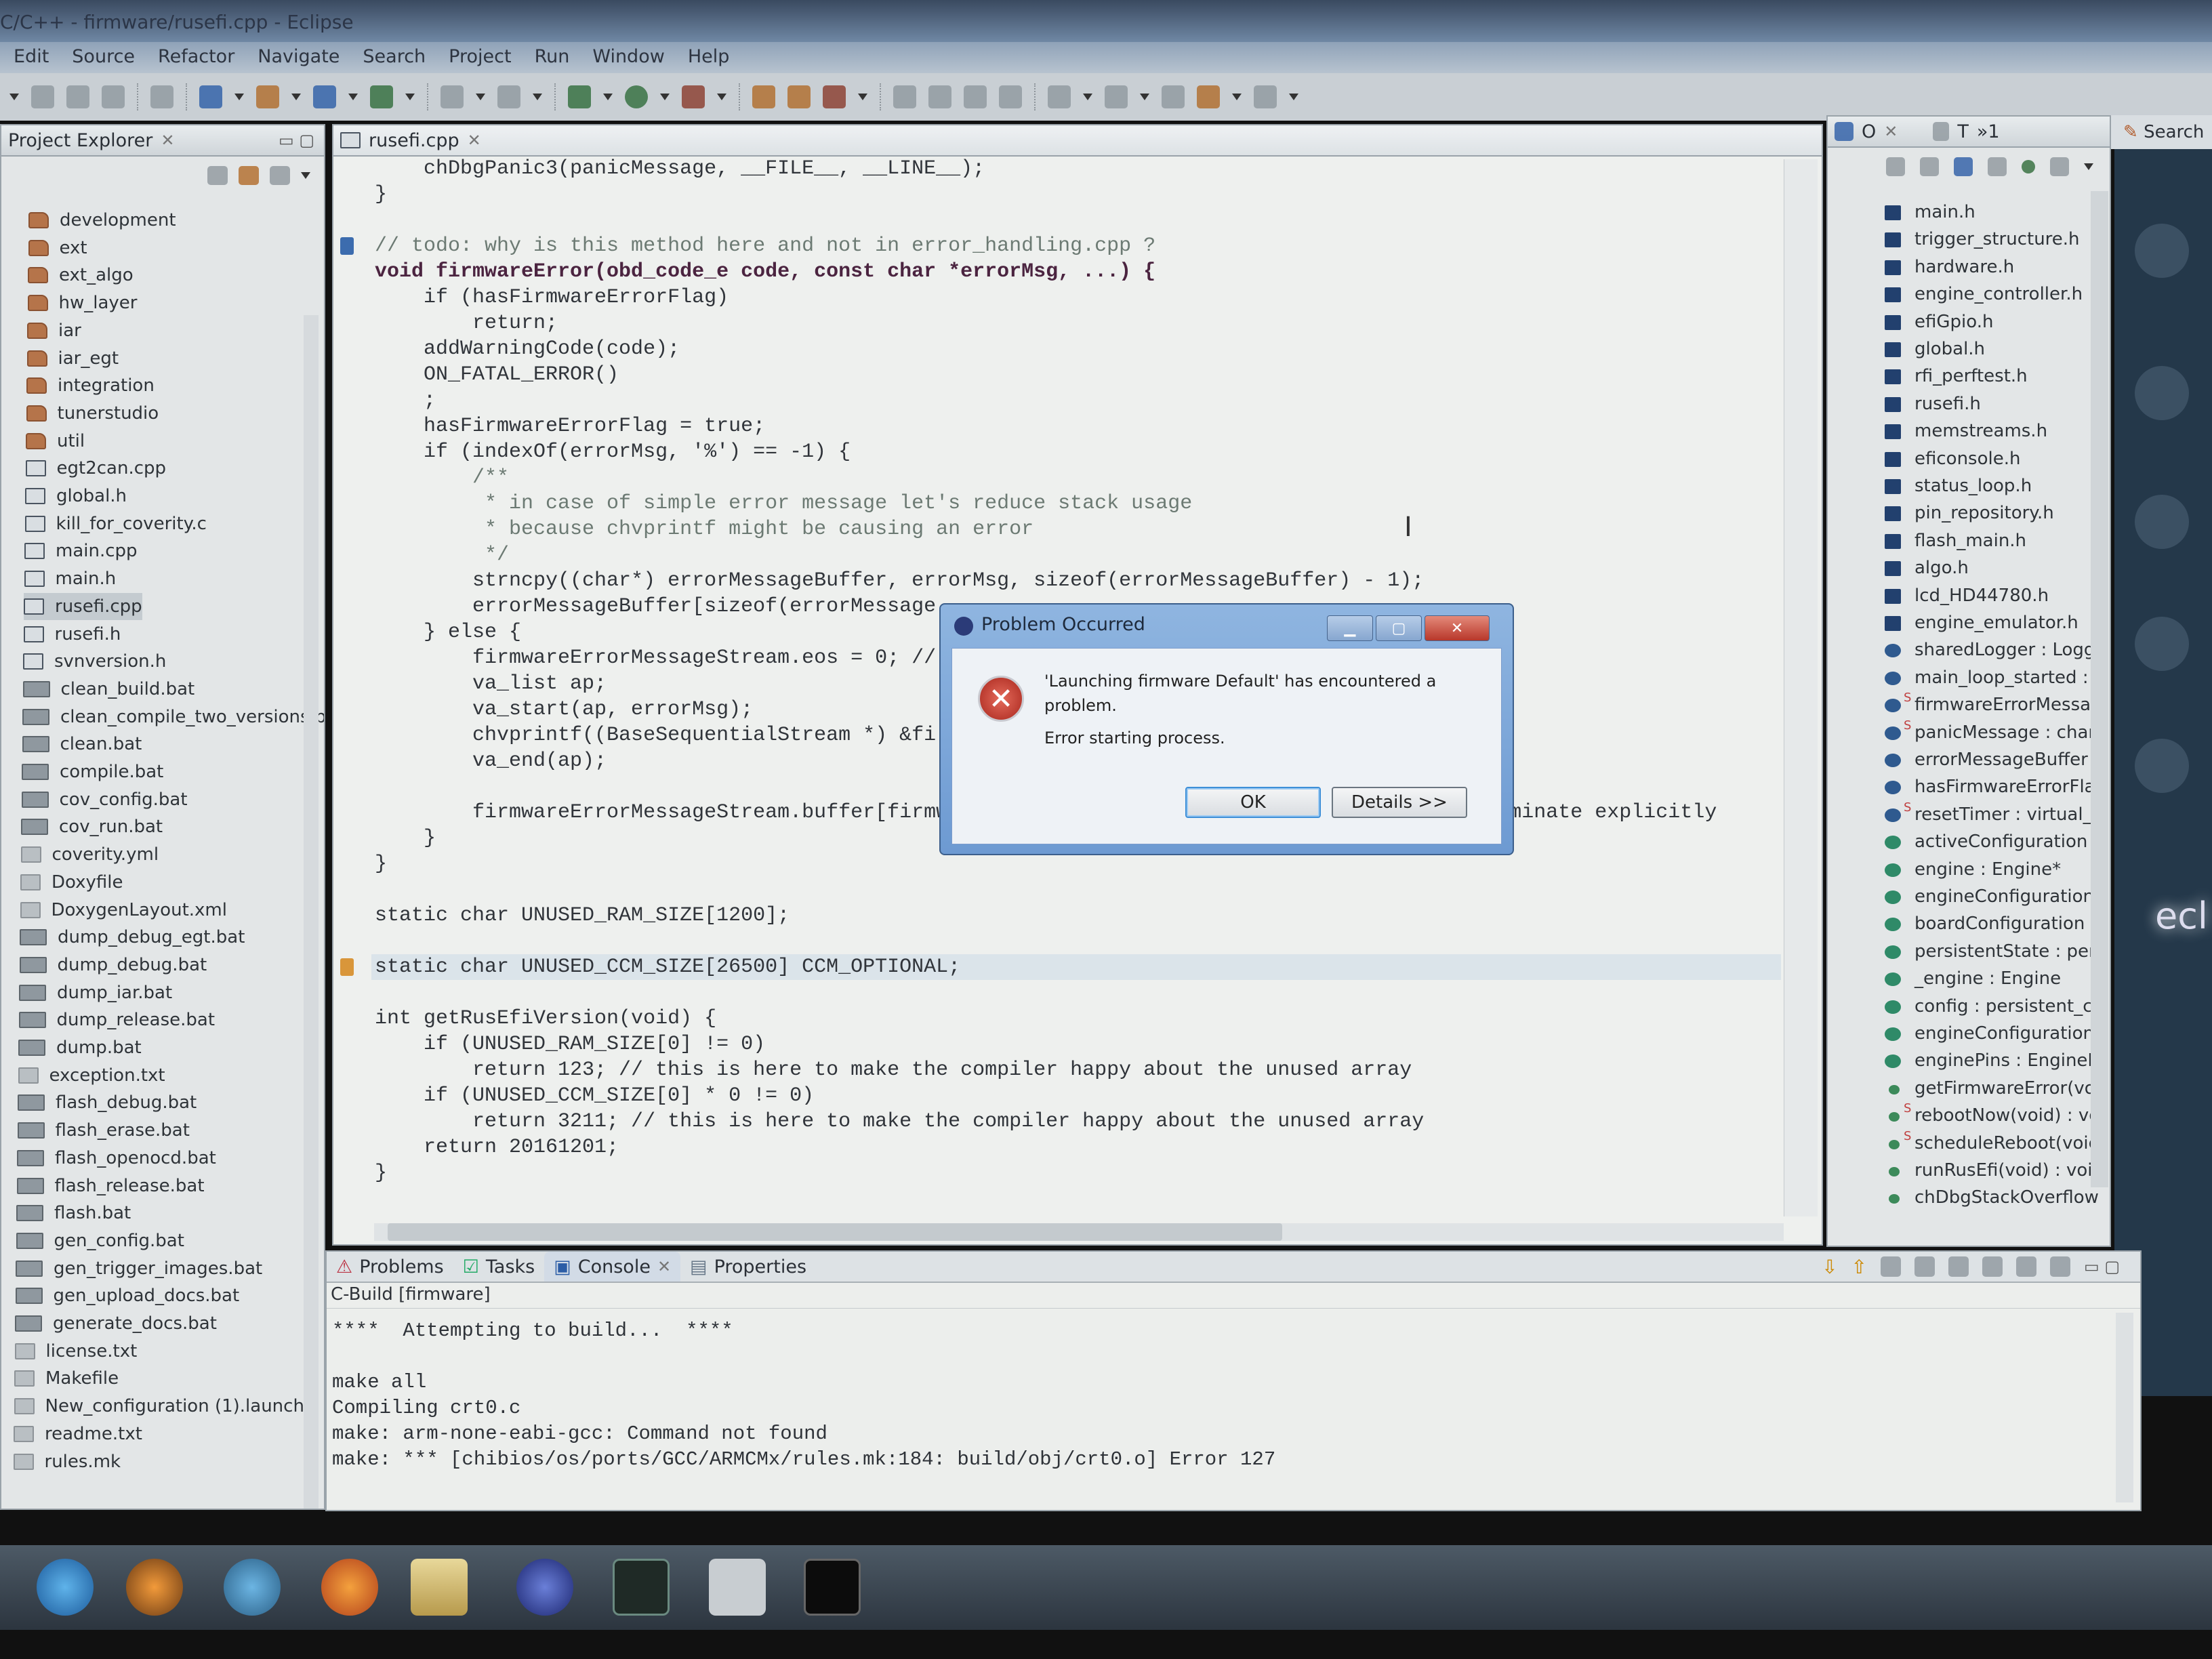  I want to click on type-hierarchy-tab: T, so click(1963, 132).